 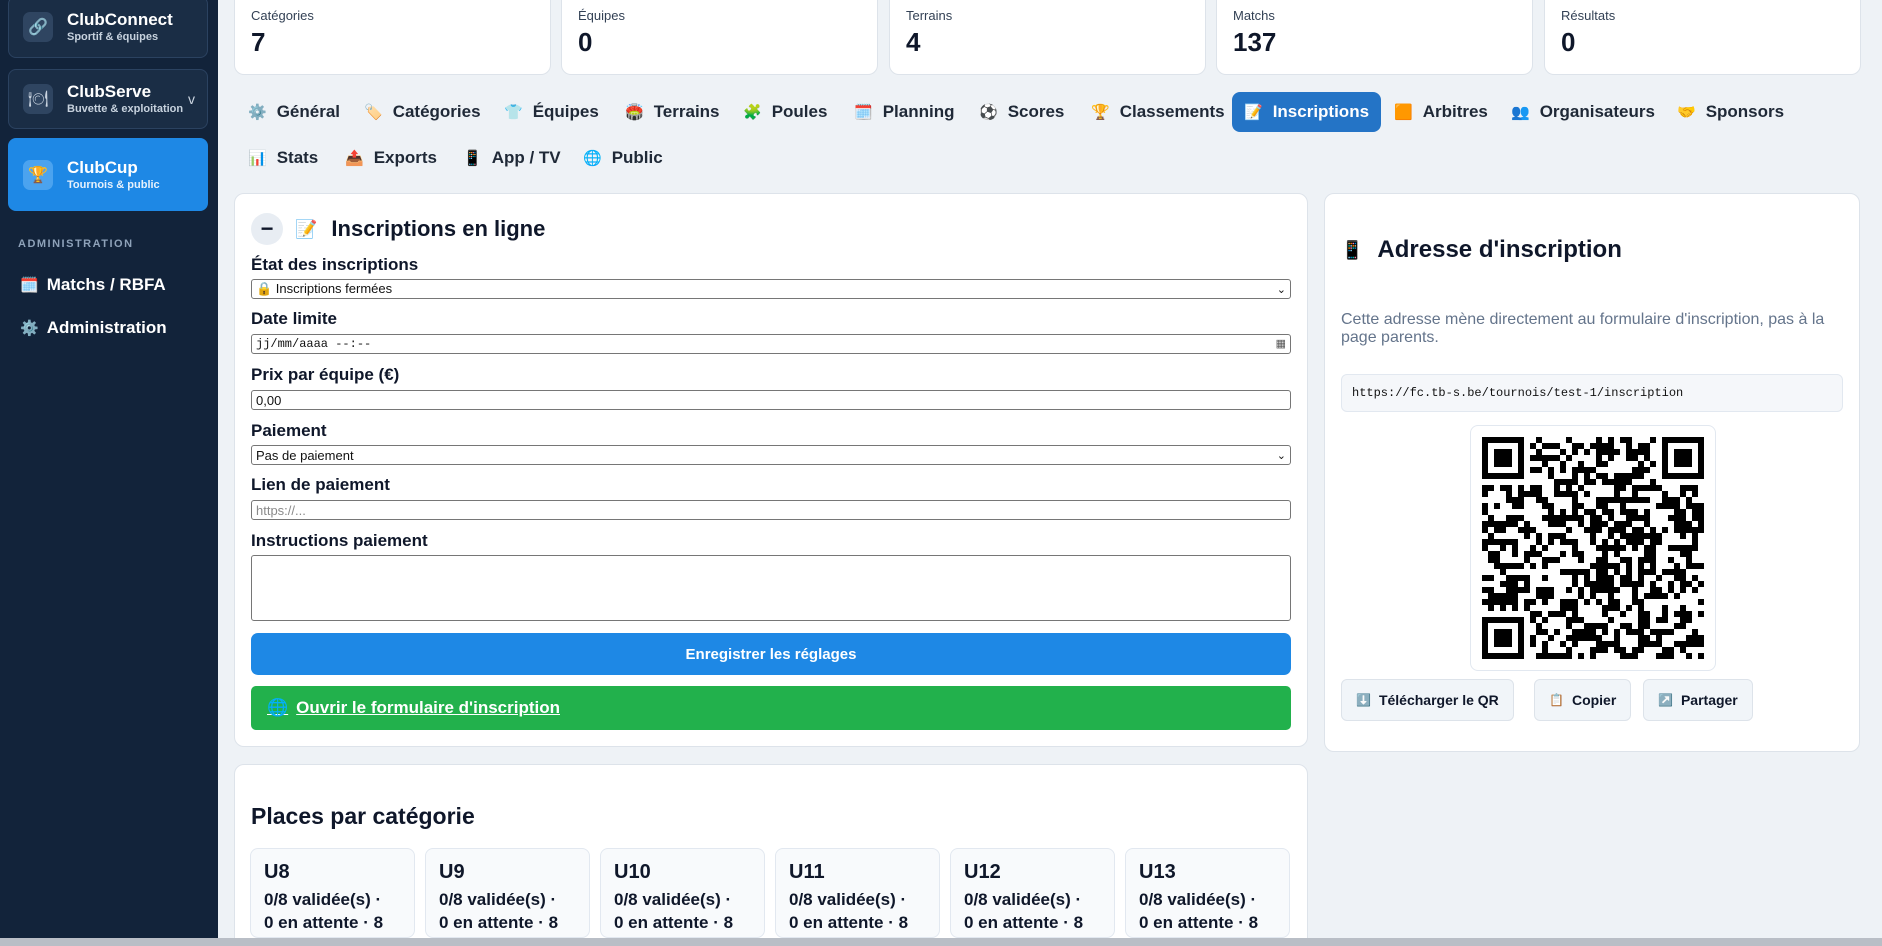 What do you see at coordinates (771, 400) in the screenshot?
I see `price-input: 0,00` at bounding box center [771, 400].